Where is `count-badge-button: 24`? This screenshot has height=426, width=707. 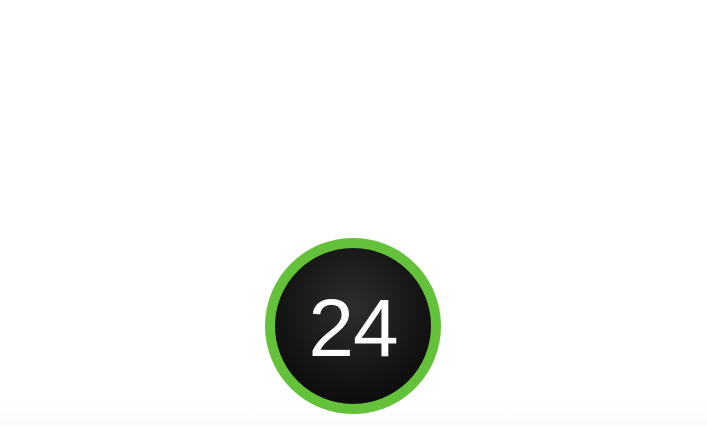 count-badge-button: 24 is located at coordinates (353, 326).